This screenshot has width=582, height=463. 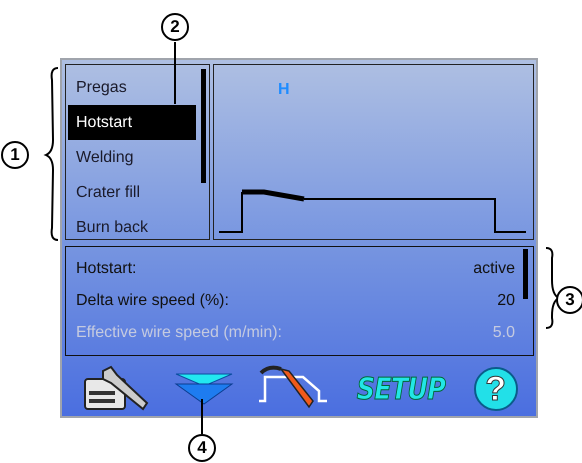 What do you see at coordinates (202, 448) in the screenshot?
I see `callout-number: 4` at bounding box center [202, 448].